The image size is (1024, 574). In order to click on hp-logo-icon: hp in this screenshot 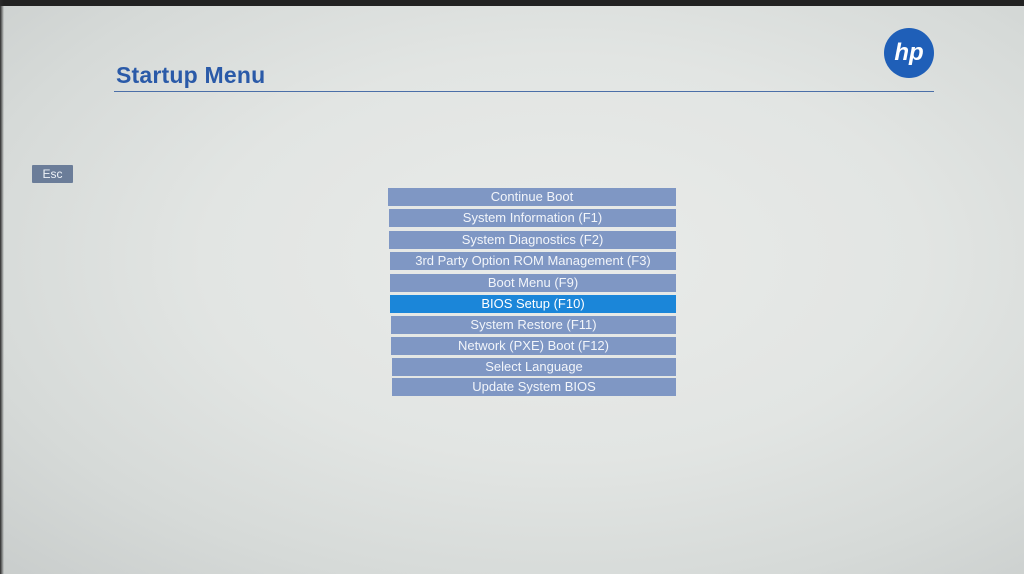, I will do `click(909, 53)`.